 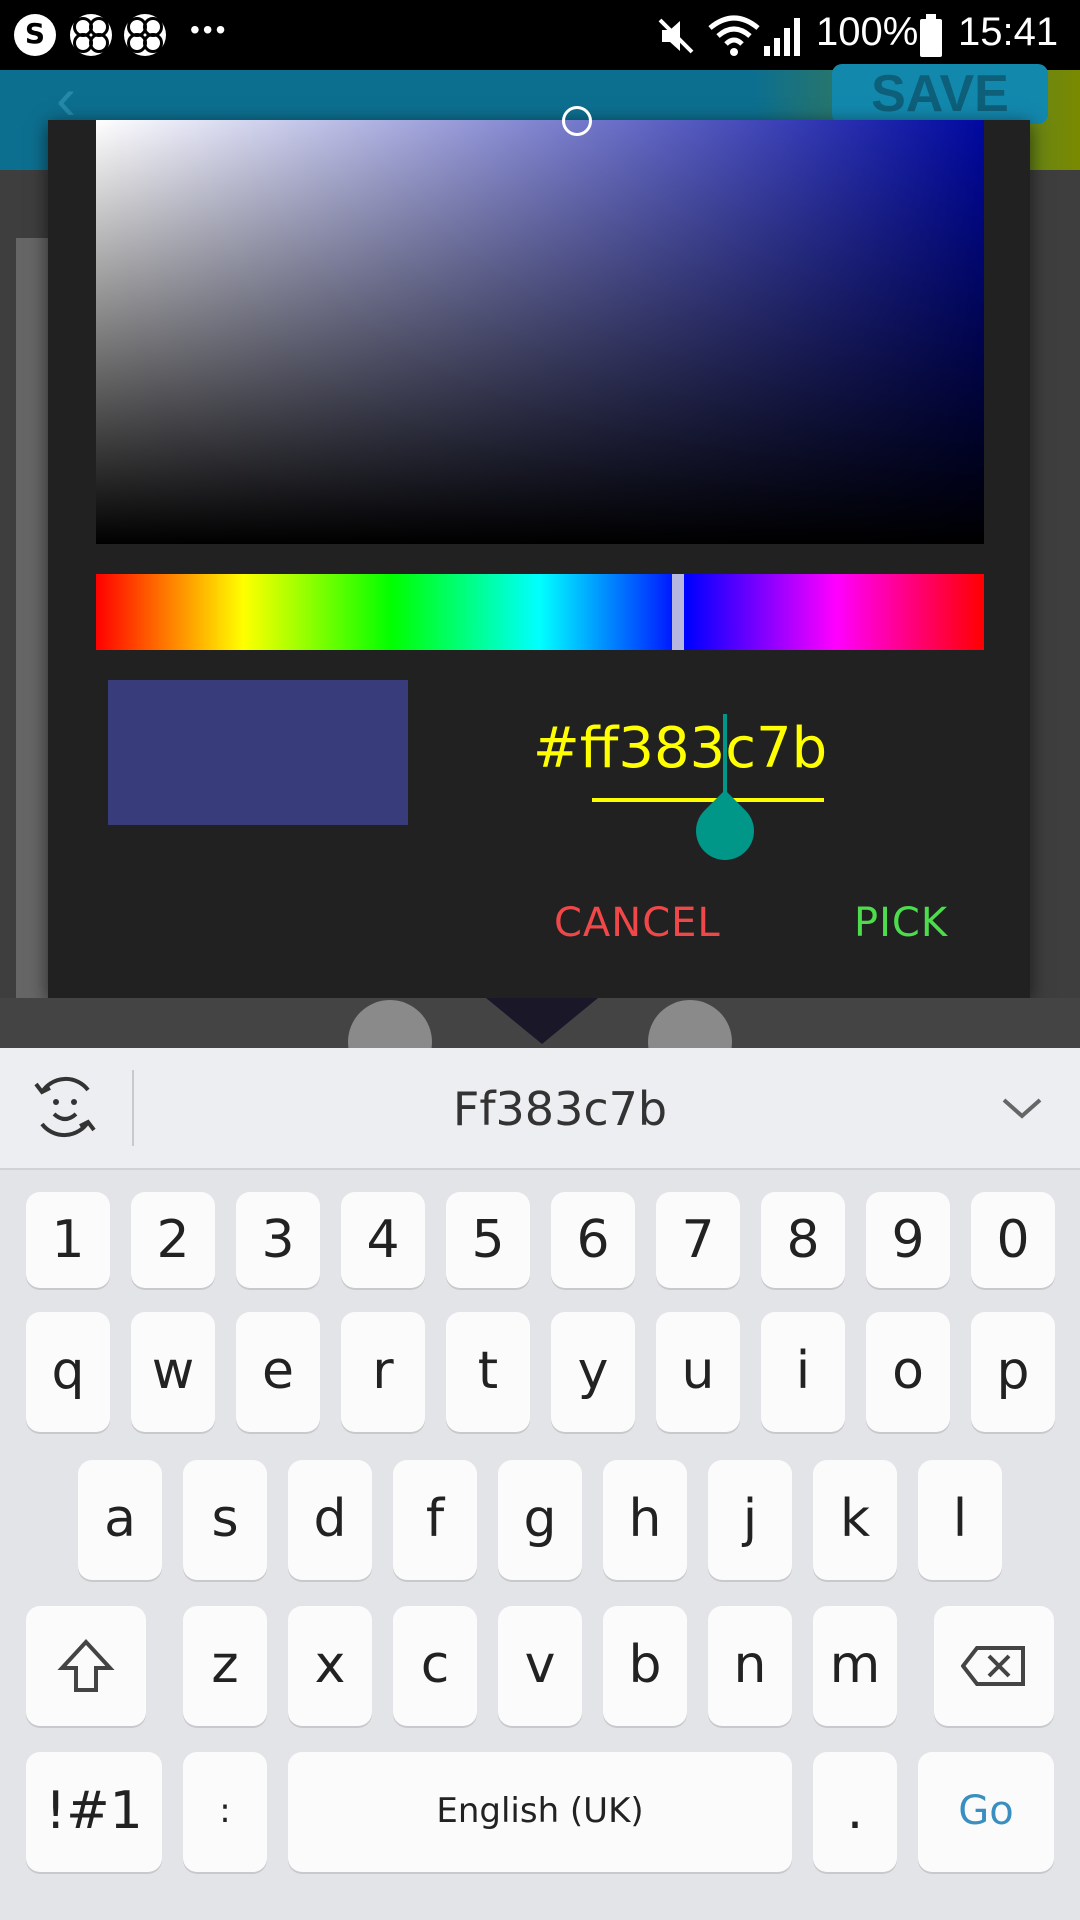 I want to click on key-label: 8, so click(x=803, y=1240).